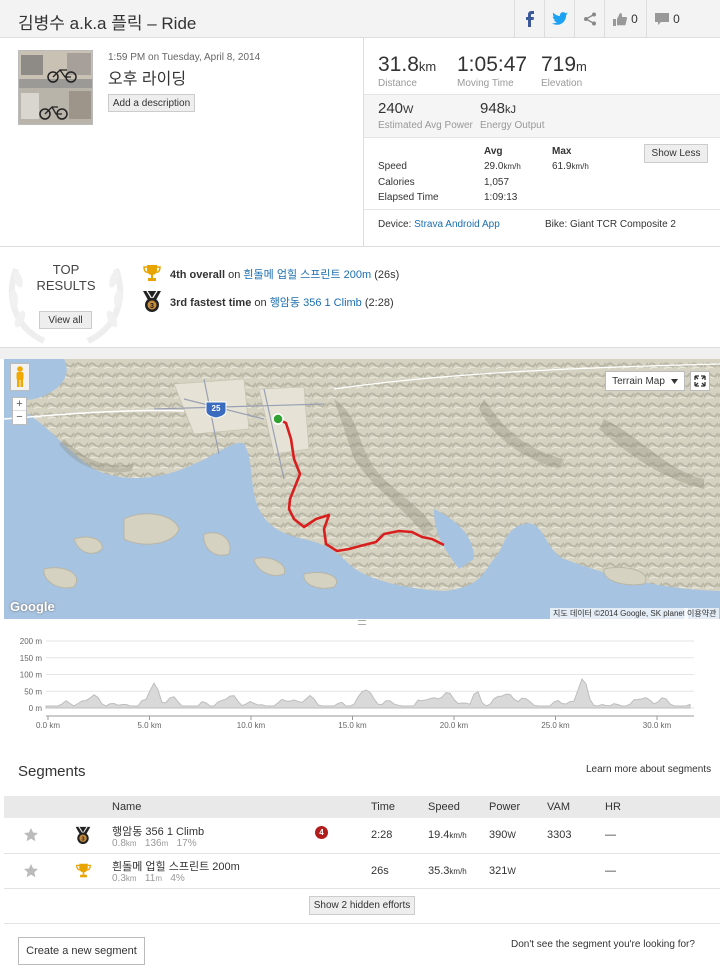 The width and height of the screenshot is (720, 980). What do you see at coordinates (151, 103) in the screenshot?
I see `add-description-button: Add a description` at bounding box center [151, 103].